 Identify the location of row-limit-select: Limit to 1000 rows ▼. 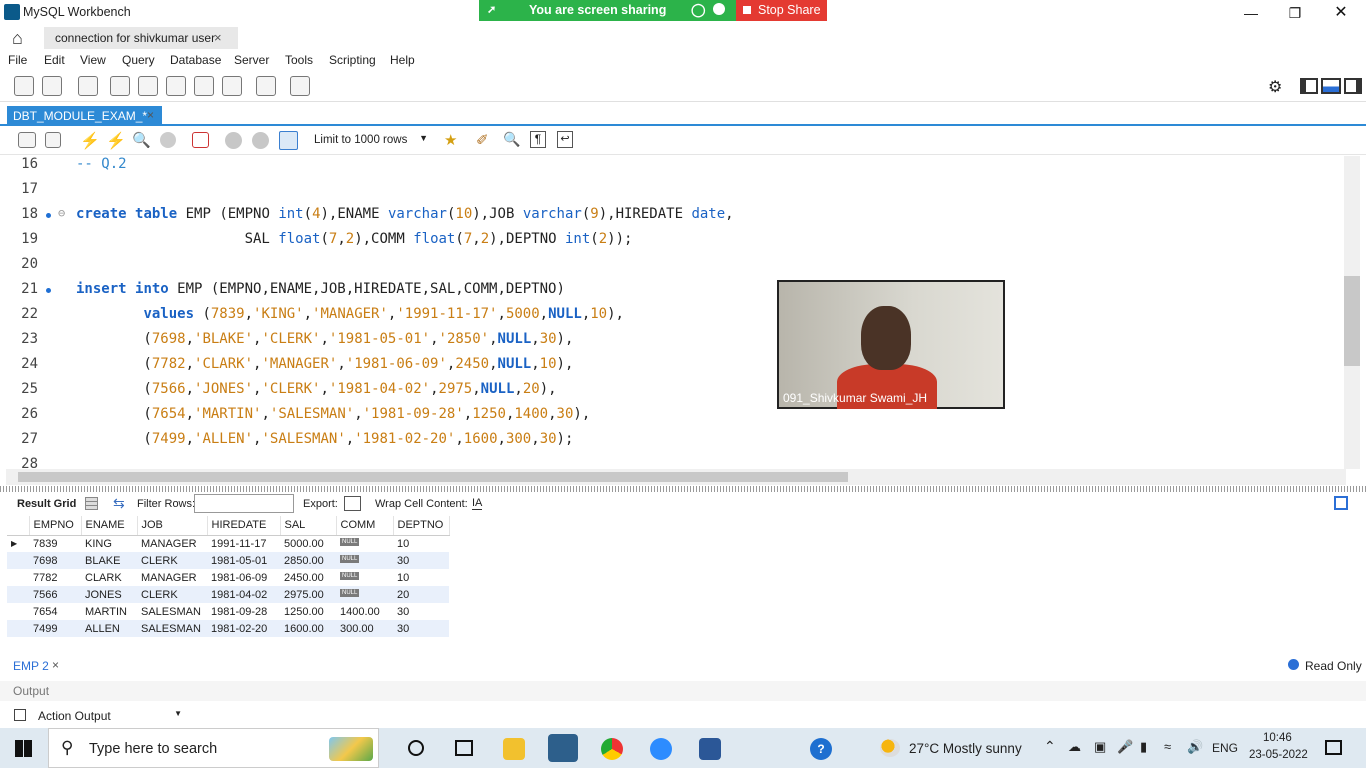
(370, 141).